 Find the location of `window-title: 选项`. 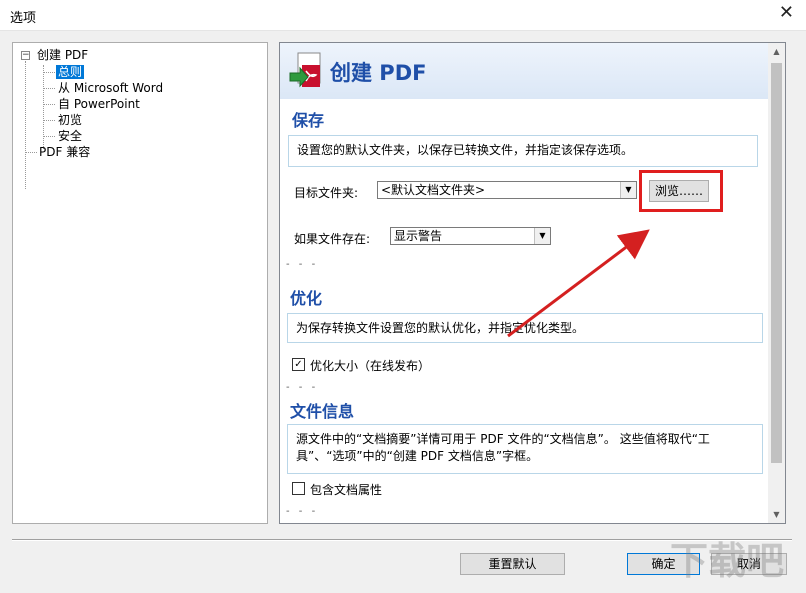

window-title: 选项 is located at coordinates (23, 18).